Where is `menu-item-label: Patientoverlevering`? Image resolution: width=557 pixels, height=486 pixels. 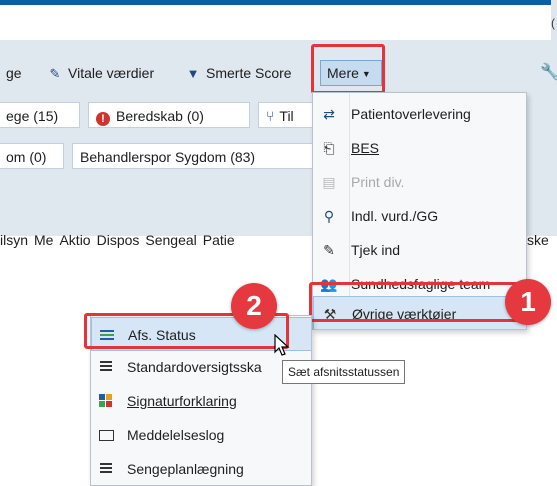 menu-item-label: Patientoverlevering is located at coordinates (411, 114).